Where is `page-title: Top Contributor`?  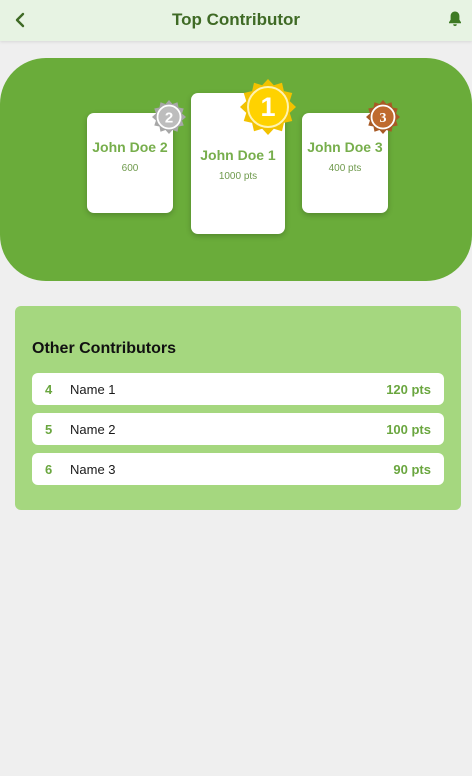 page-title: Top Contributor is located at coordinates (236, 19).